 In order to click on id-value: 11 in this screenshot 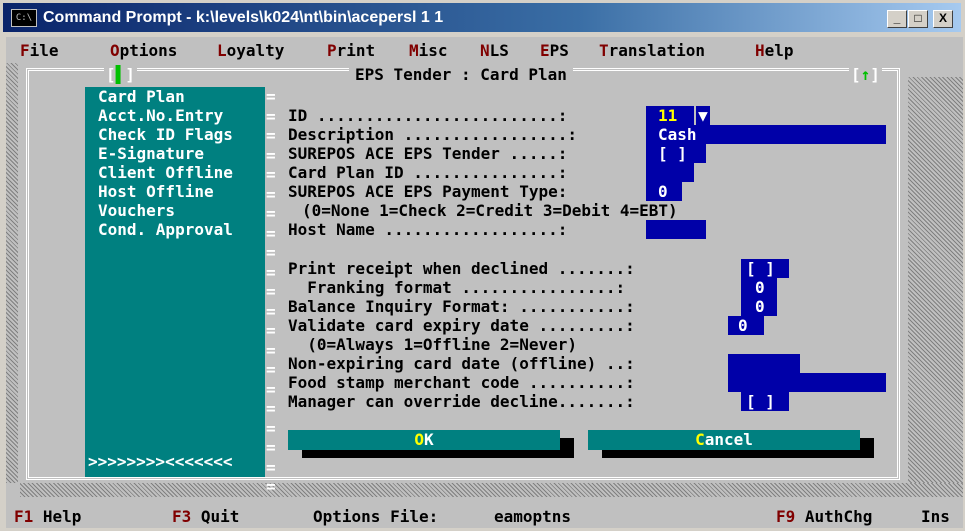, I will do `click(668, 115)`.